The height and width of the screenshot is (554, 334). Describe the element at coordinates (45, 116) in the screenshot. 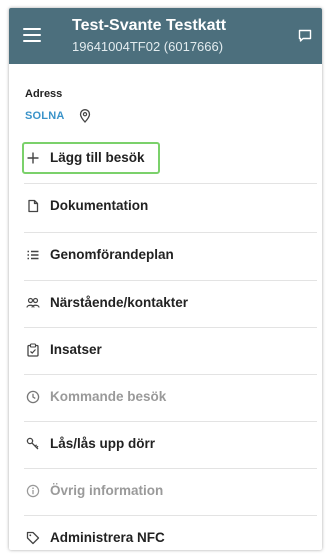

I see `address-value: SOLNA` at that location.